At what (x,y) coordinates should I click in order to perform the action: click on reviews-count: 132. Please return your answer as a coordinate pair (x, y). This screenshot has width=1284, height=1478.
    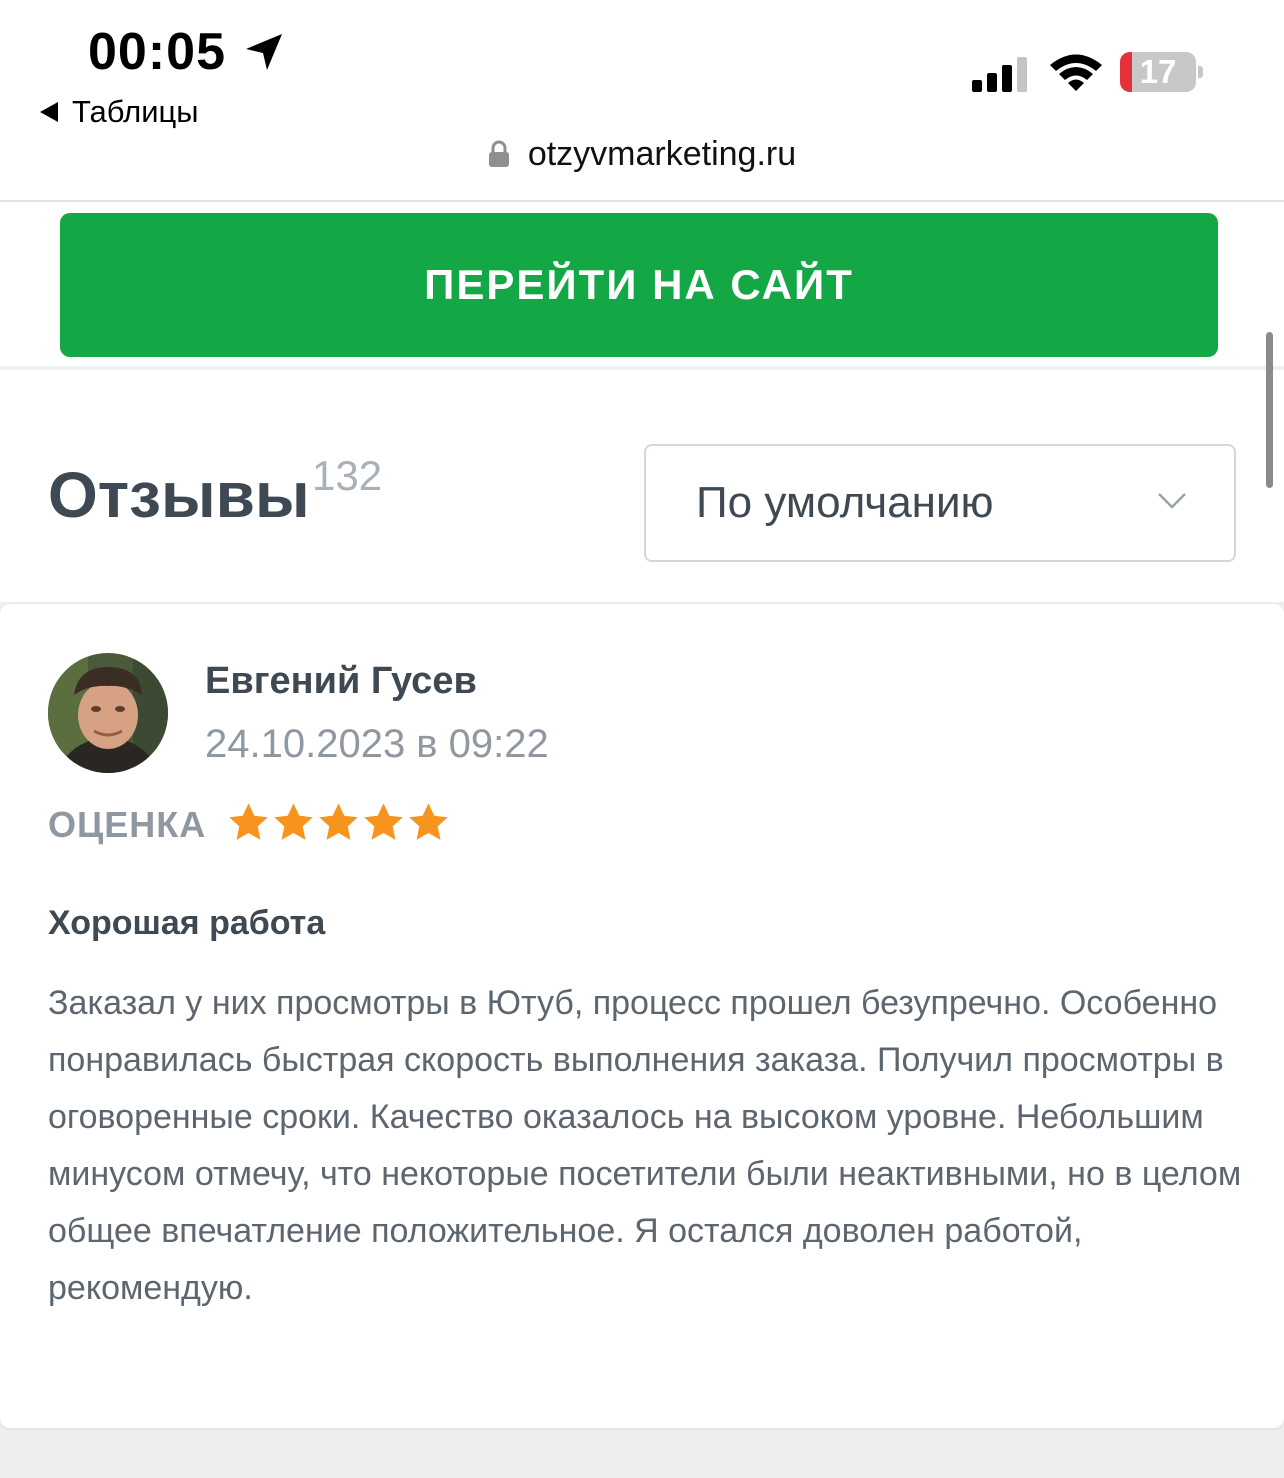
    Looking at the image, I should click on (347, 475).